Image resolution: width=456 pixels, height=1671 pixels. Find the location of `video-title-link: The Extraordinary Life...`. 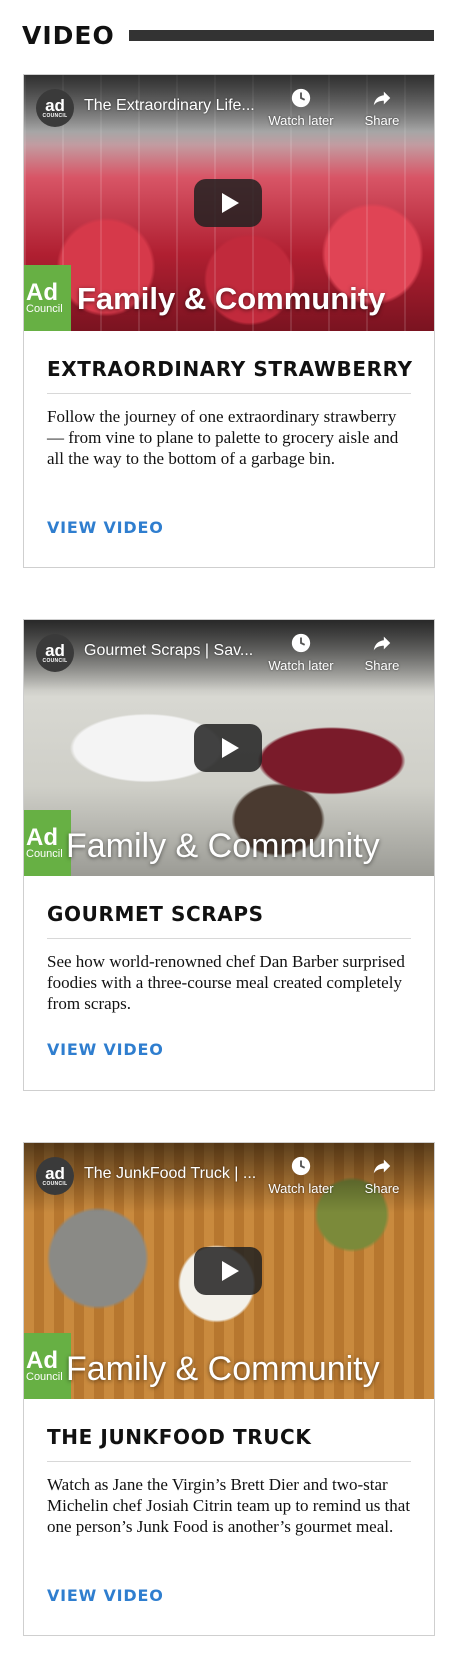

video-title-link: The Extraordinary Life... is located at coordinates (178, 106).